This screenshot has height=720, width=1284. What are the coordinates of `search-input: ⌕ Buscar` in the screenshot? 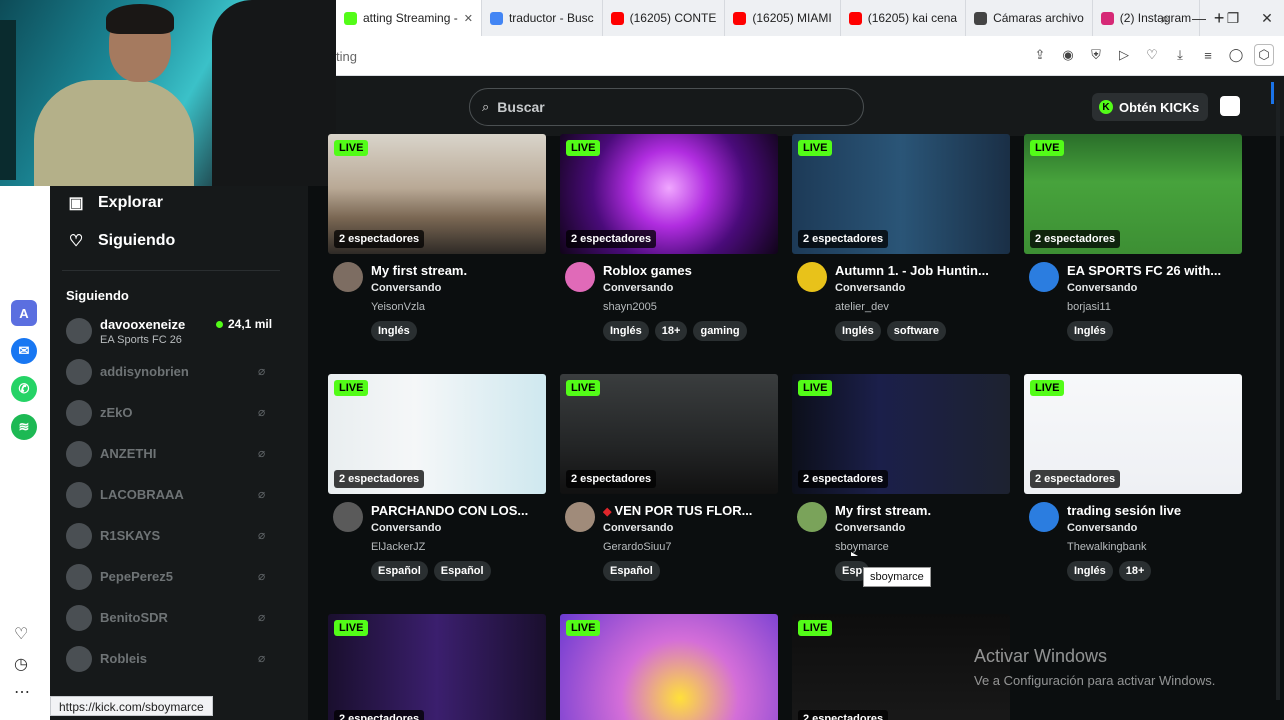 It's located at (666, 107).